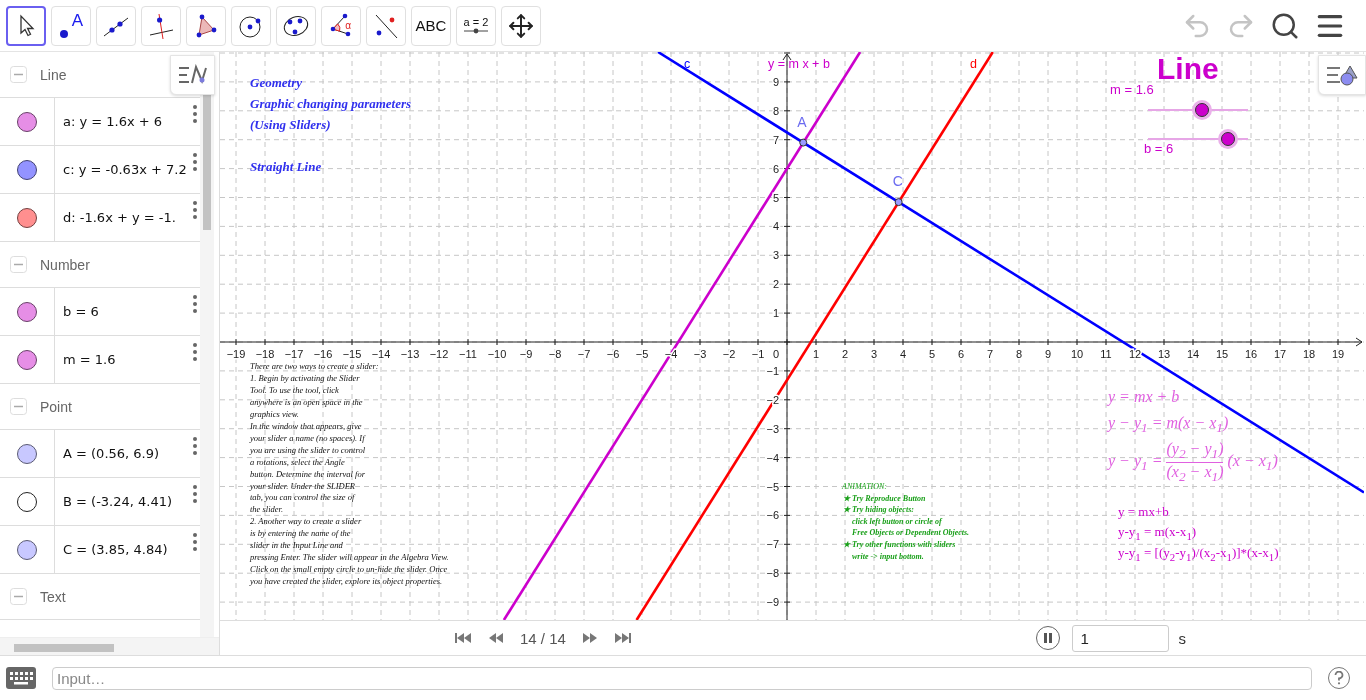 The width and height of the screenshot is (1366, 700). What do you see at coordinates (687, 64) in the screenshot?
I see `line-label: c` at bounding box center [687, 64].